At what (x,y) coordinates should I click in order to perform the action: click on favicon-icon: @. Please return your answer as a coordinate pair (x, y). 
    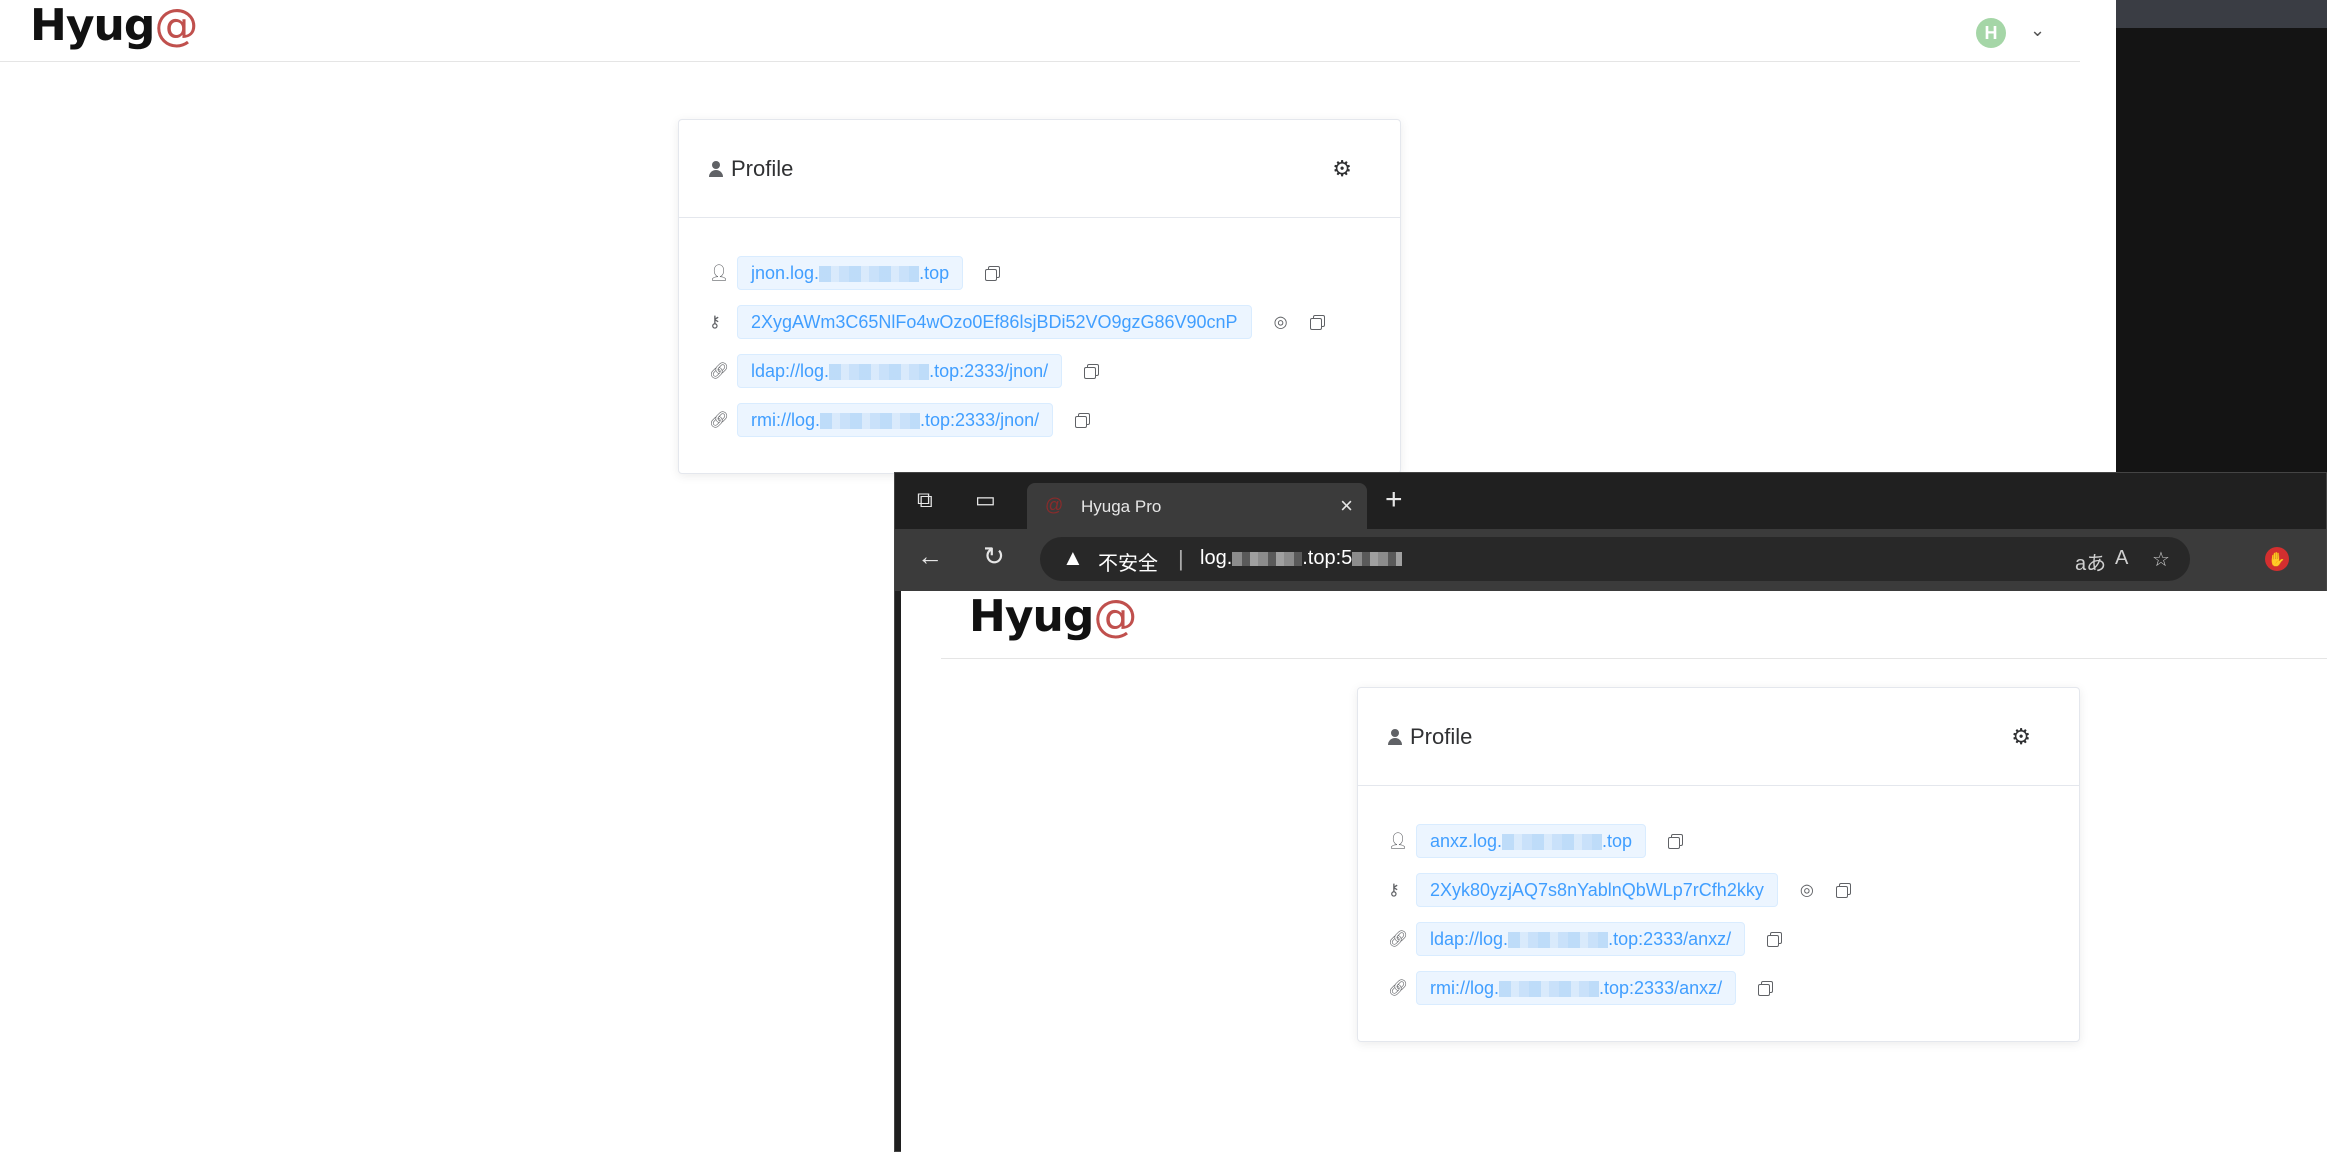
    Looking at the image, I should click on (1054, 505).